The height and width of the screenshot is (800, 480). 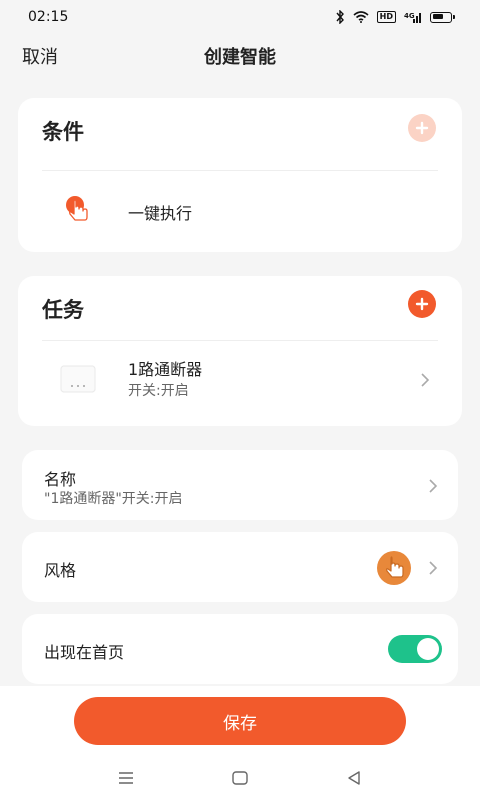 I want to click on svg-text: 4G, so click(x=409, y=16).